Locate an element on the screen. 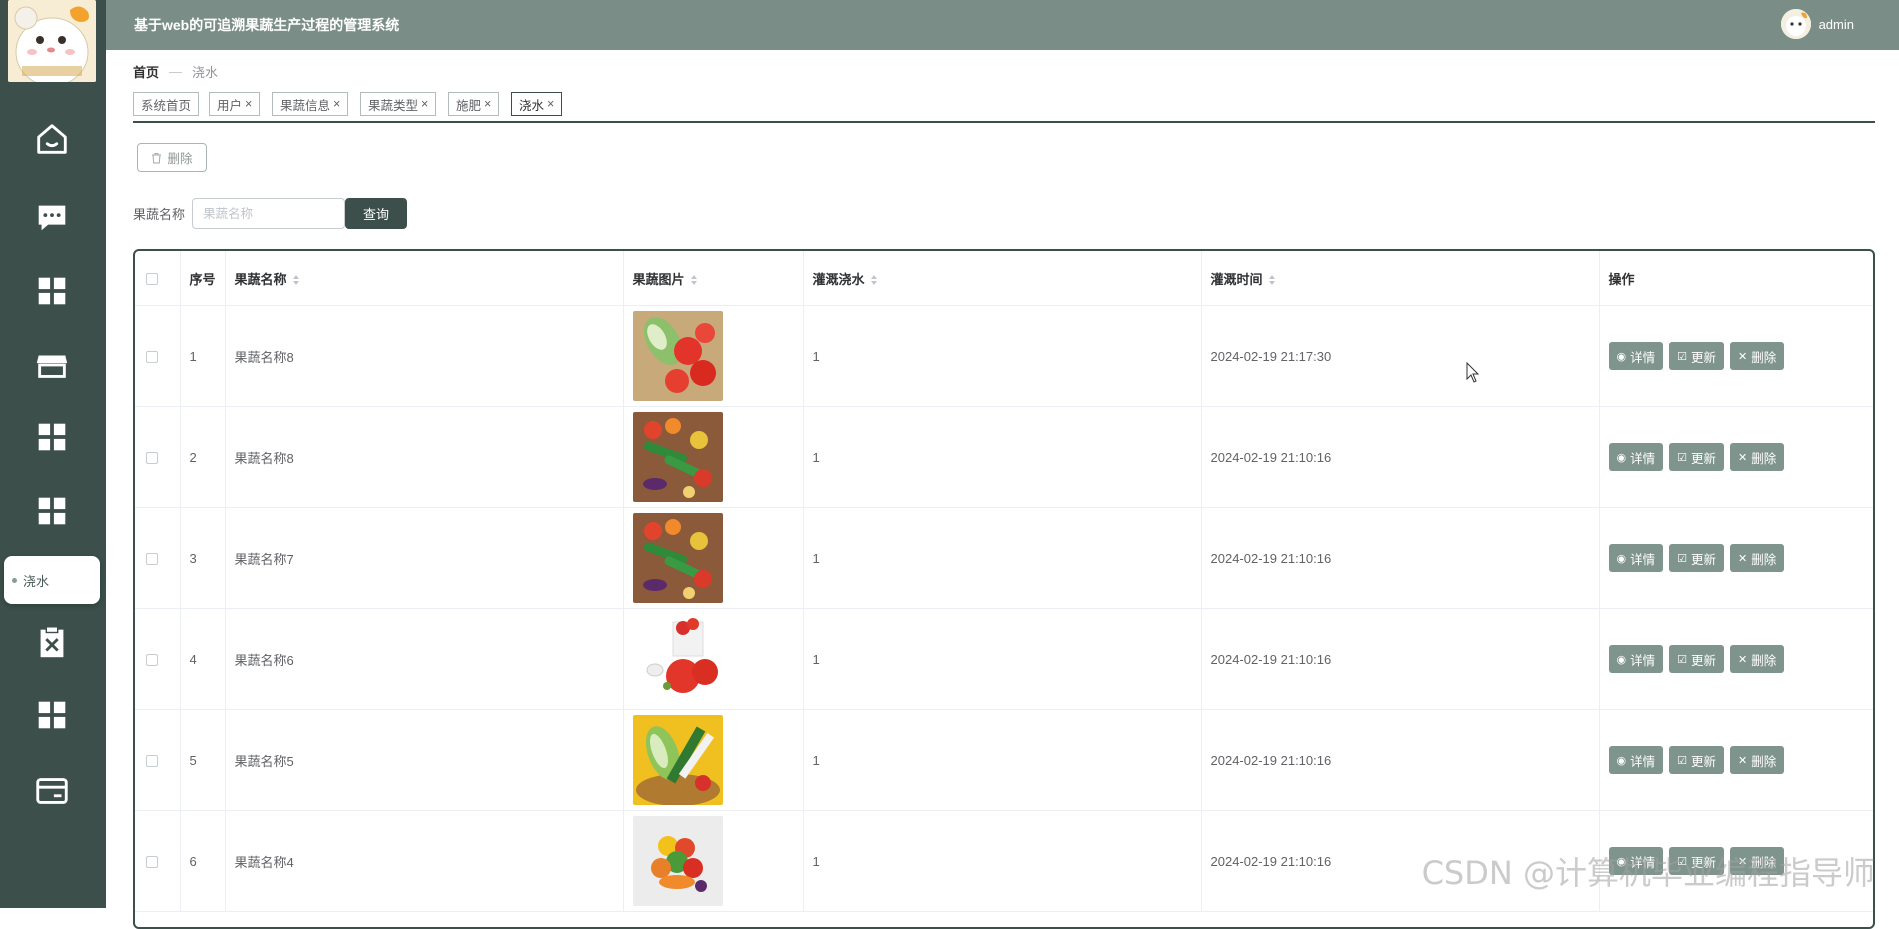  app-title: 基于web的可追溯果蔬生产过程的管理系统 is located at coordinates (267, 25).